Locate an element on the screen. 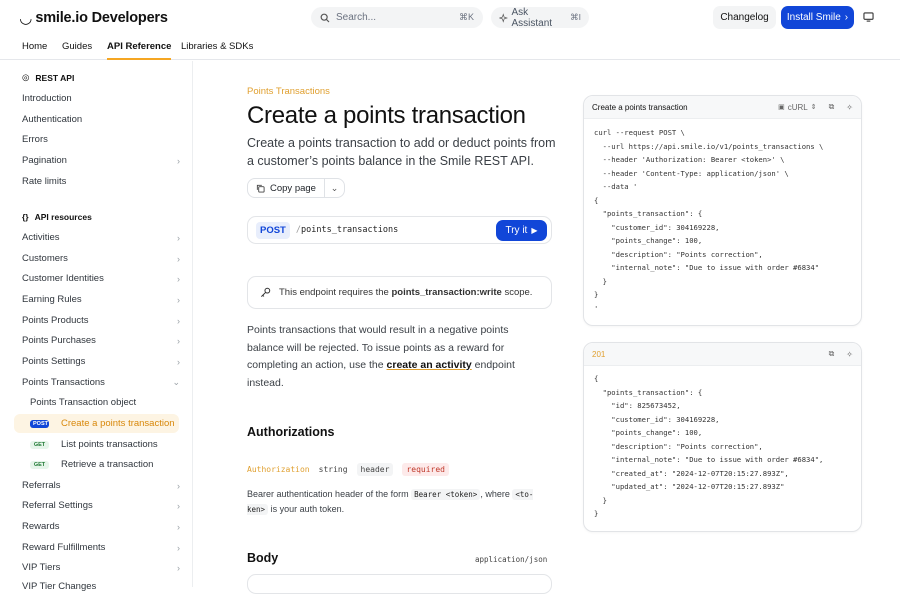 This screenshot has height=594, width=900. sidebar-item-referrals: Referrals › is located at coordinates (101, 485).